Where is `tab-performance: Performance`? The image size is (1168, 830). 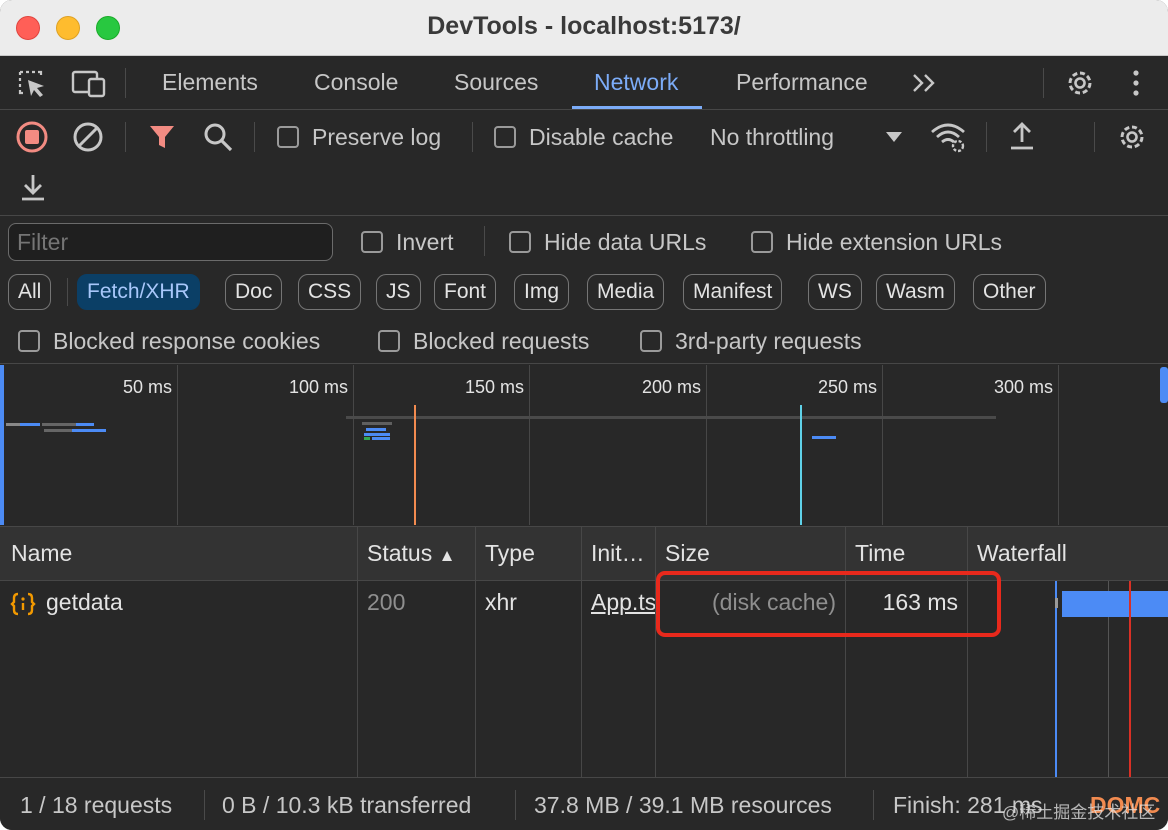
tab-performance: Performance is located at coordinates (802, 82).